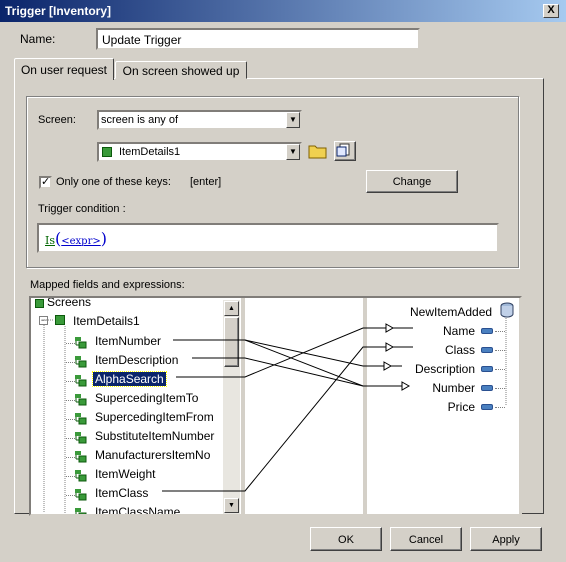 This screenshot has height=562, width=566. I want to click on scroll-down-icon: ▼, so click(231, 505).